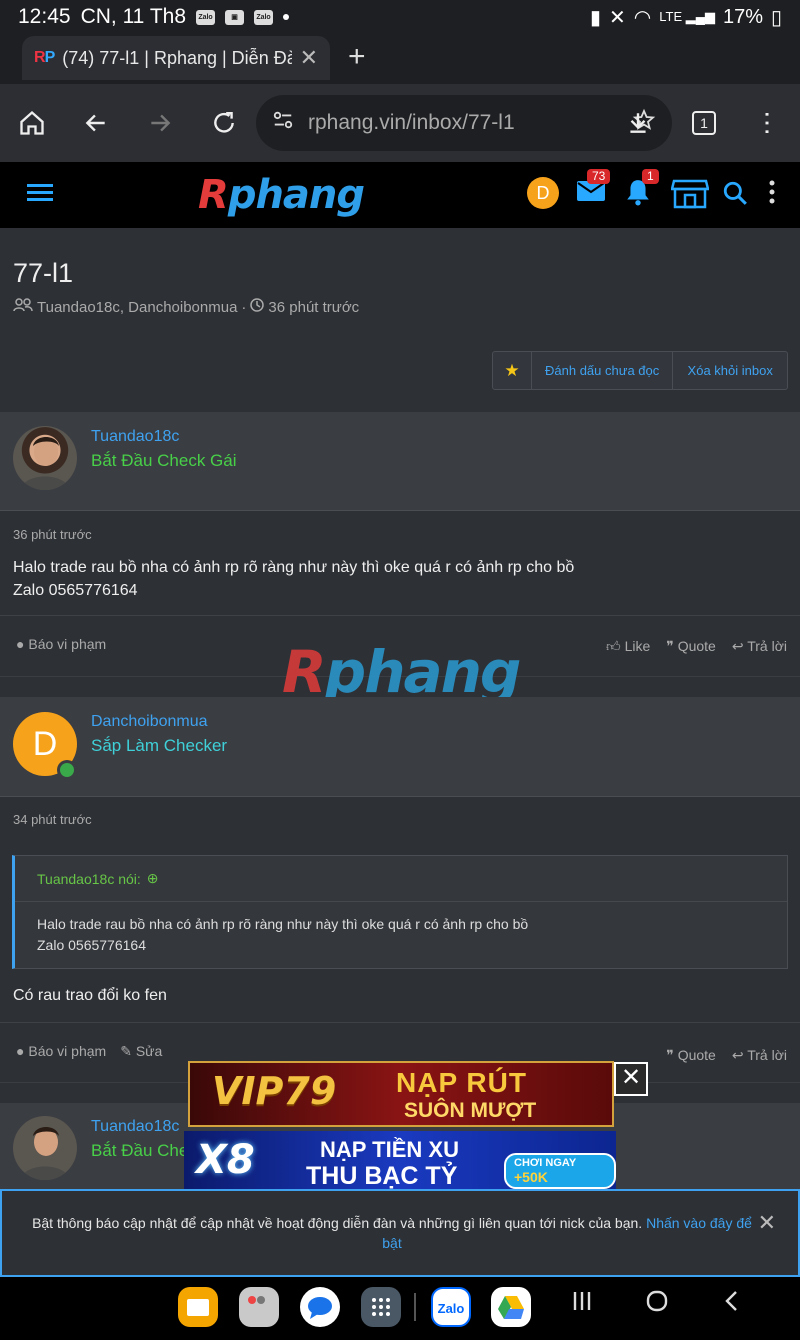  What do you see at coordinates (690, 195) in the screenshot?
I see `store-icon` at bounding box center [690, 195].